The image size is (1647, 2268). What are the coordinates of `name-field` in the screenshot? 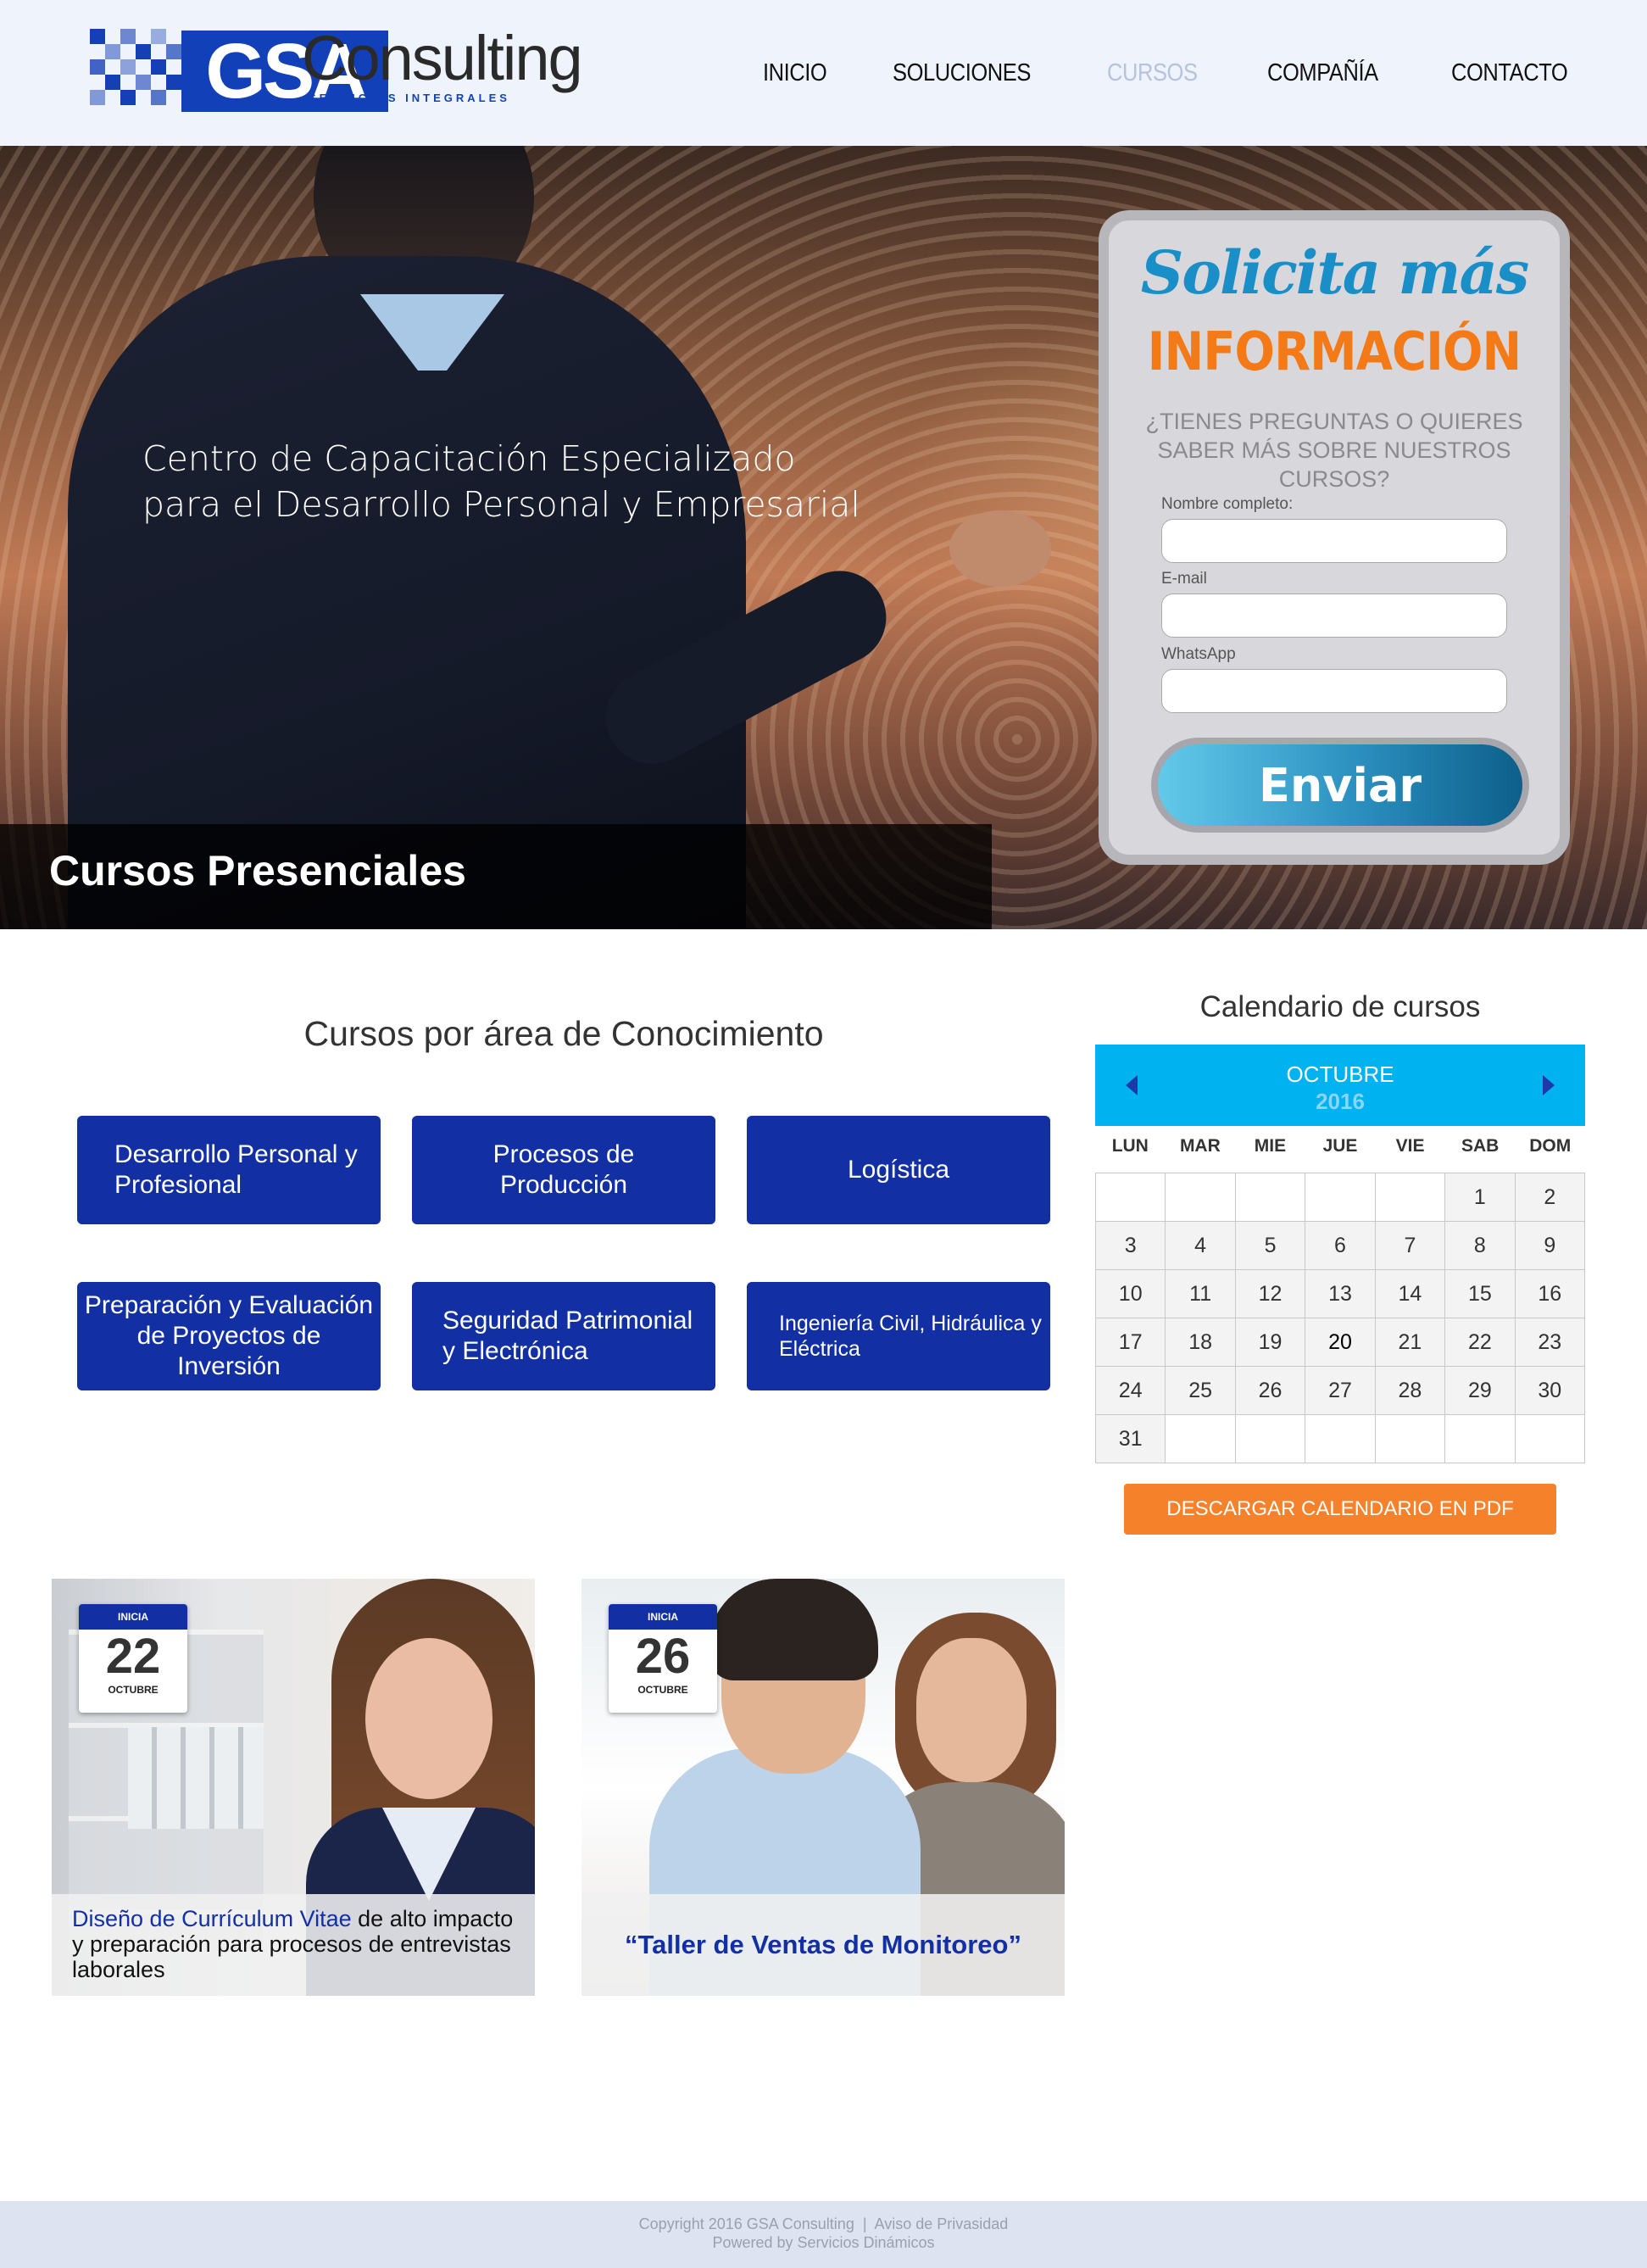 It's located at (1334, 541).